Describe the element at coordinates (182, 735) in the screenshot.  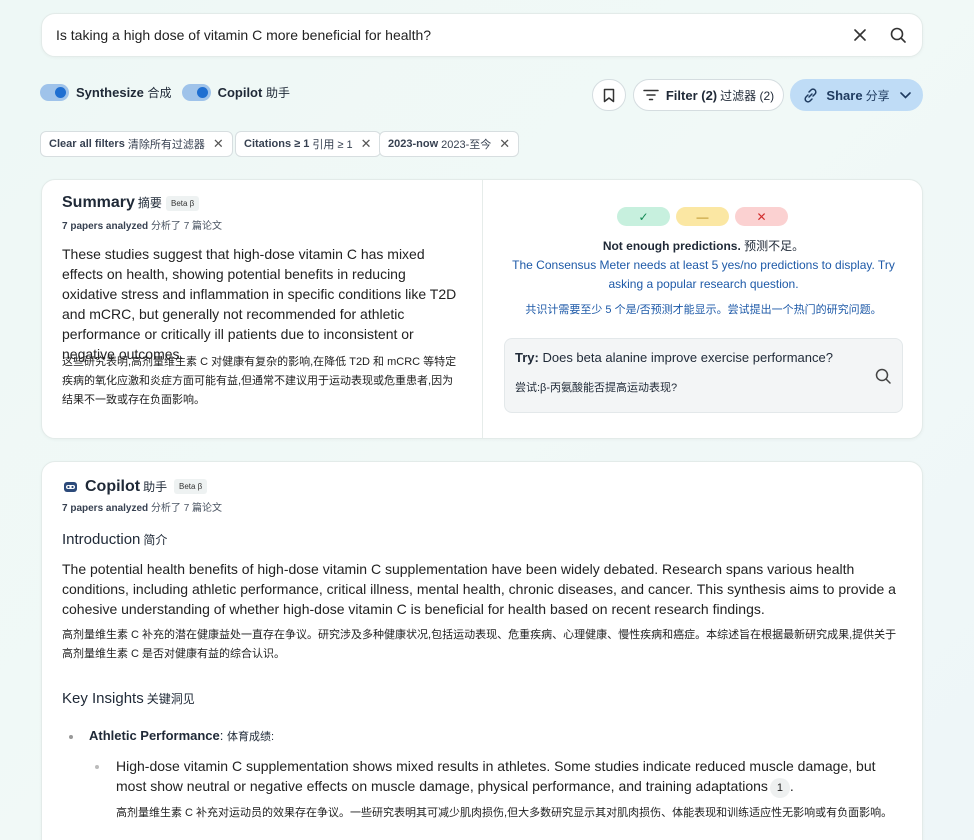
I see `insight-athletic: Athletic Performance: 体育成绩:` at that location.